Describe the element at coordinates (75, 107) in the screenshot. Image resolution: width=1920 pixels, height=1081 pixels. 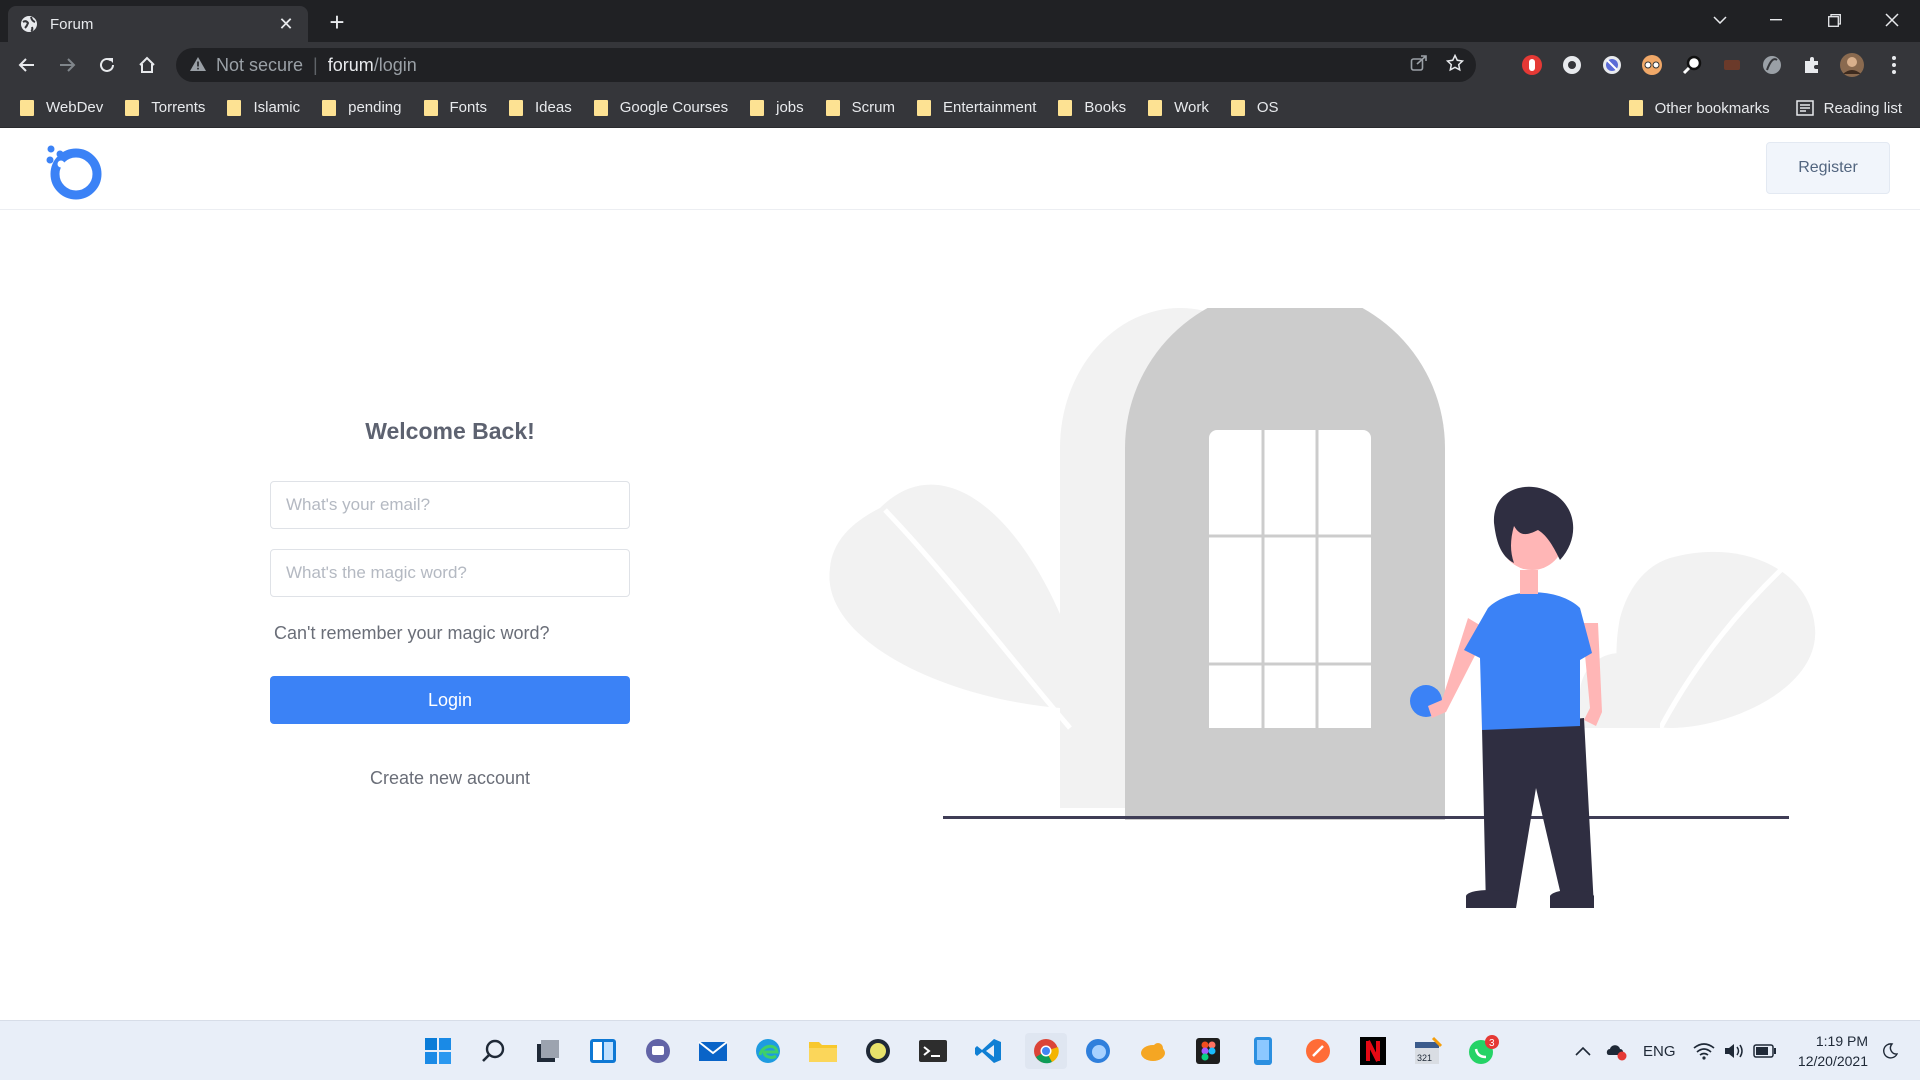
I see `bookmark-label: WebDev` at that location.